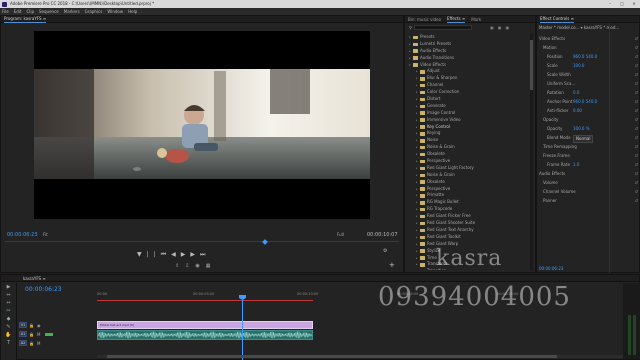  Describe the element at coordinates (557, 19) in the screenshot. I see `tab-effect-controls: Effect Controls ≡` at that location.